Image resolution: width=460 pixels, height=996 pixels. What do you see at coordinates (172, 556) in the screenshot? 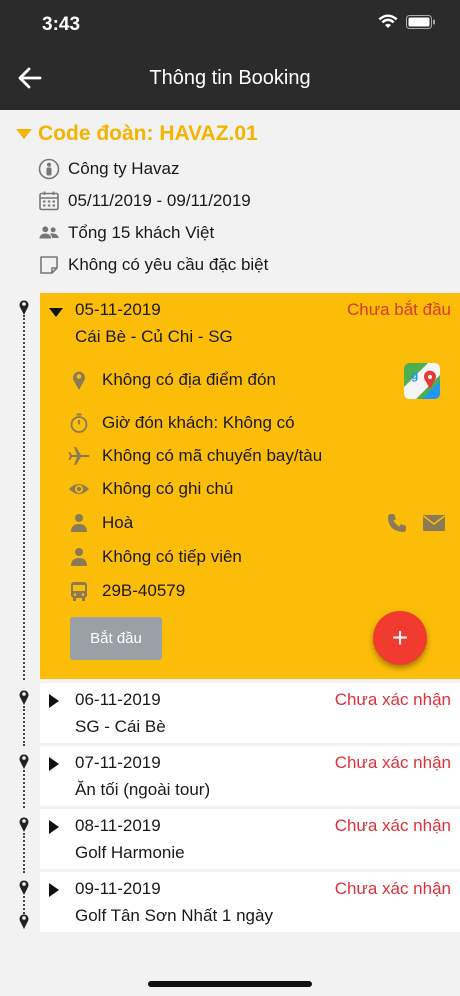
I see `guide-name: Không có tiếp viên` at bounding box center [172, 556].